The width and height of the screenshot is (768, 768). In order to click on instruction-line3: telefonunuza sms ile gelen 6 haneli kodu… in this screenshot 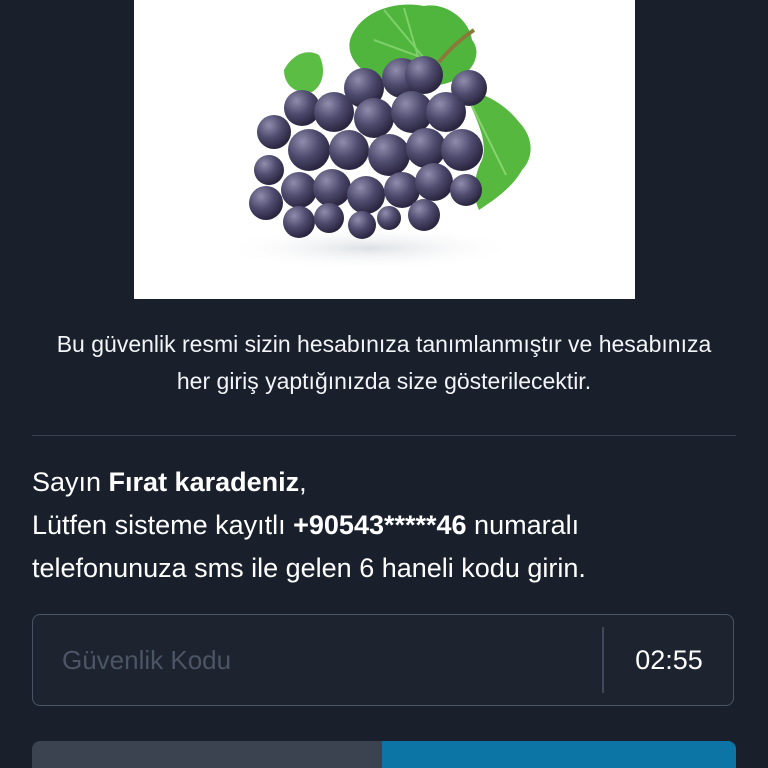, I will do `click(309, 568)`.